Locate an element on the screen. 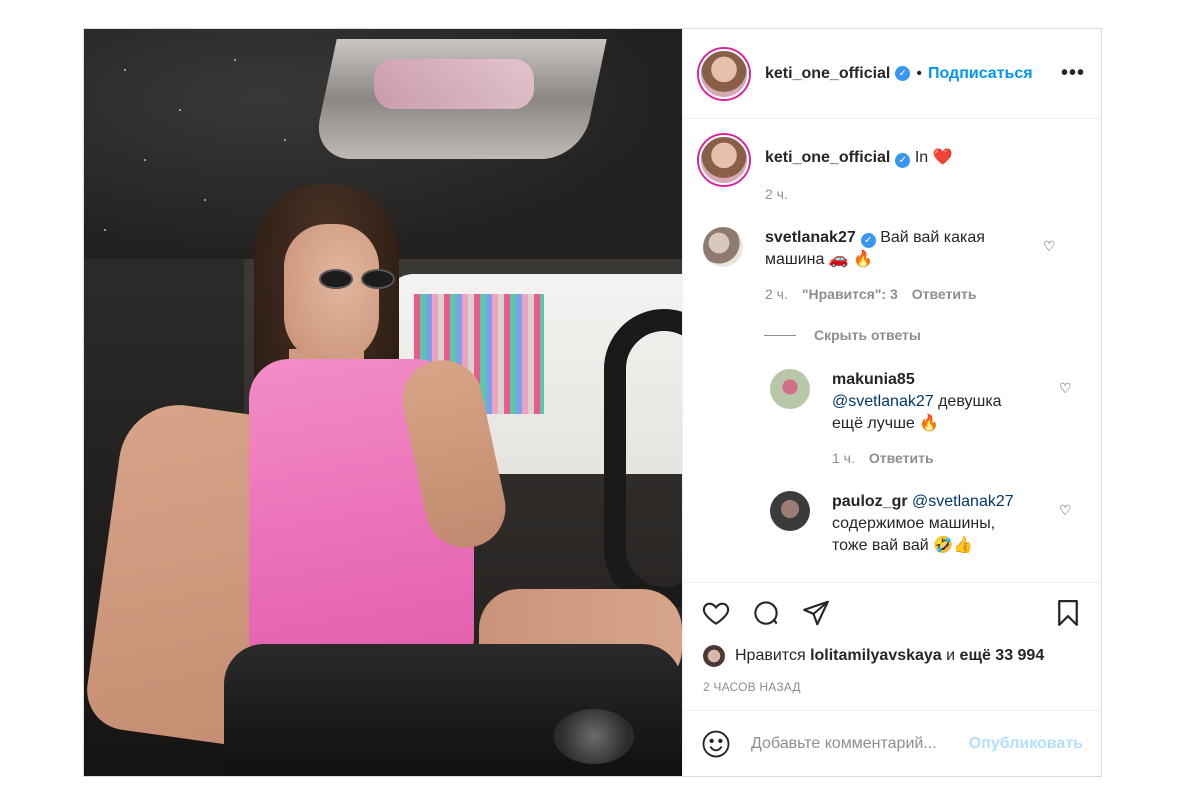 Image resolution: width=1194 pixels, height=791 pixels. reply-username: makunia85 is located at coordinates (873, 379).